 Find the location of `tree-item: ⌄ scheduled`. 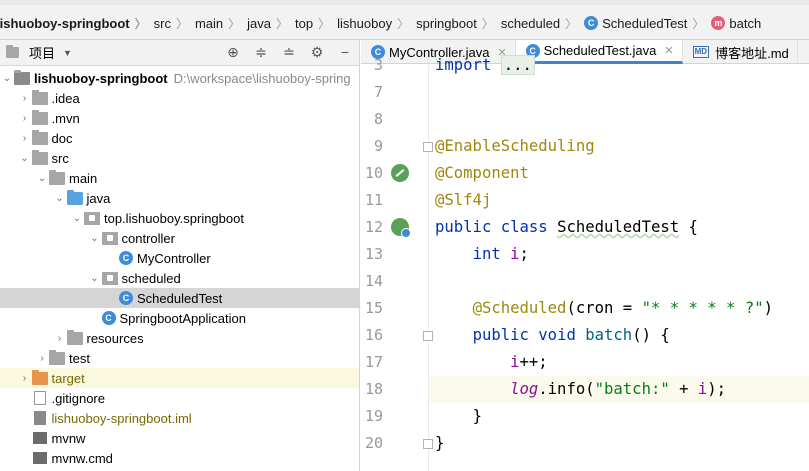

tree-item: ⌄ scheduled is located at coordinates (179, 278).